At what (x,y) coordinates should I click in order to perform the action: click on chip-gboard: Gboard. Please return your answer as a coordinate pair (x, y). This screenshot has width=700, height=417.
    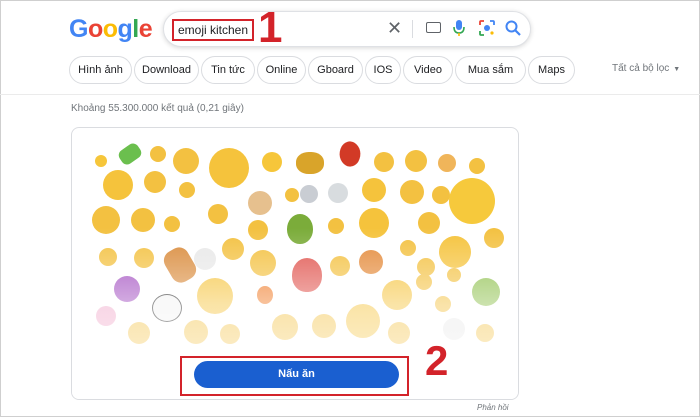
    Looking at the image, I should click on (335, 70).